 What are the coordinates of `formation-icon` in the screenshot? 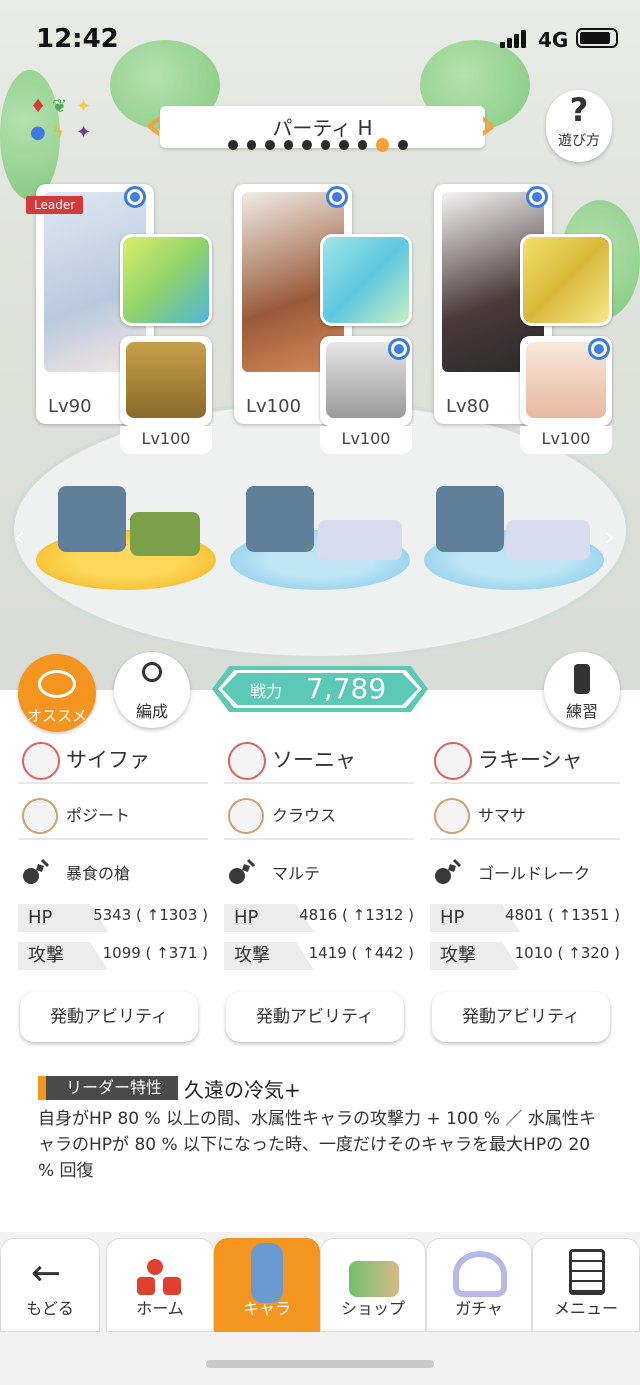 It's located at (152, 672).